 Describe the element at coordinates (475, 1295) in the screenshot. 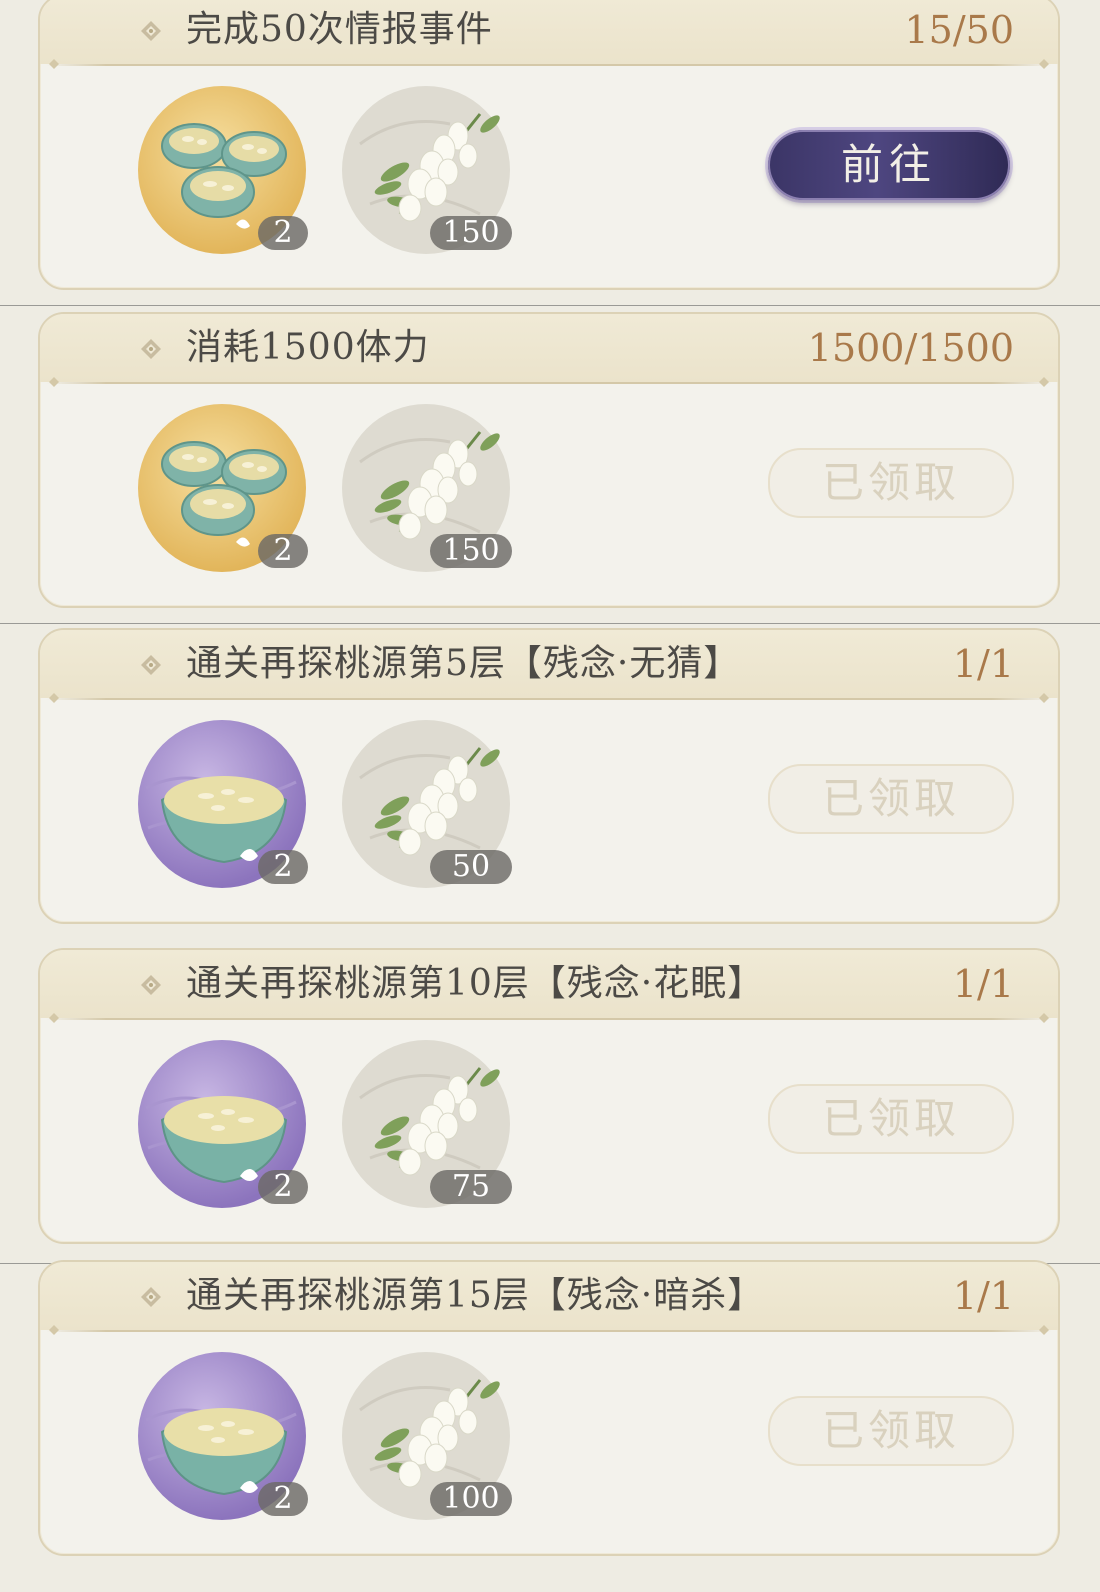

I see `task-title: 通关再探桃源第15层【残念·暗杀】` at that location.